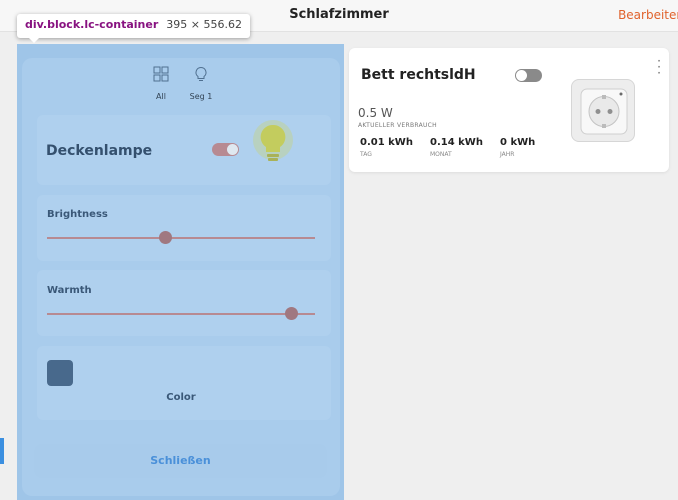 This screenshot has width=678, height=500. I want to click on smart-plug-icon, so click(603, 110).